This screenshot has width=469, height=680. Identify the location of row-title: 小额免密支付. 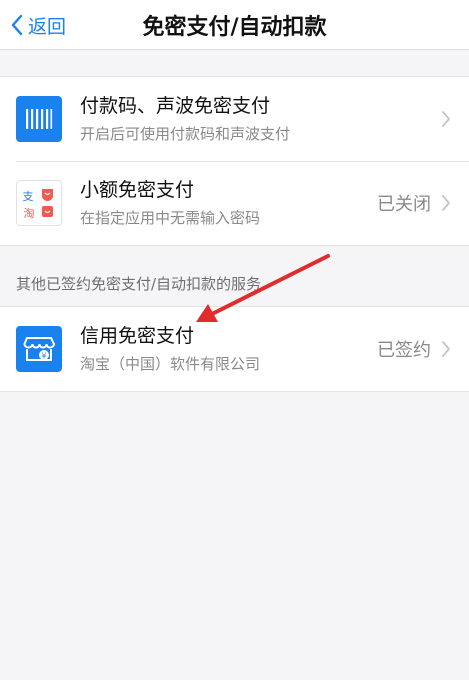
(137, 190).